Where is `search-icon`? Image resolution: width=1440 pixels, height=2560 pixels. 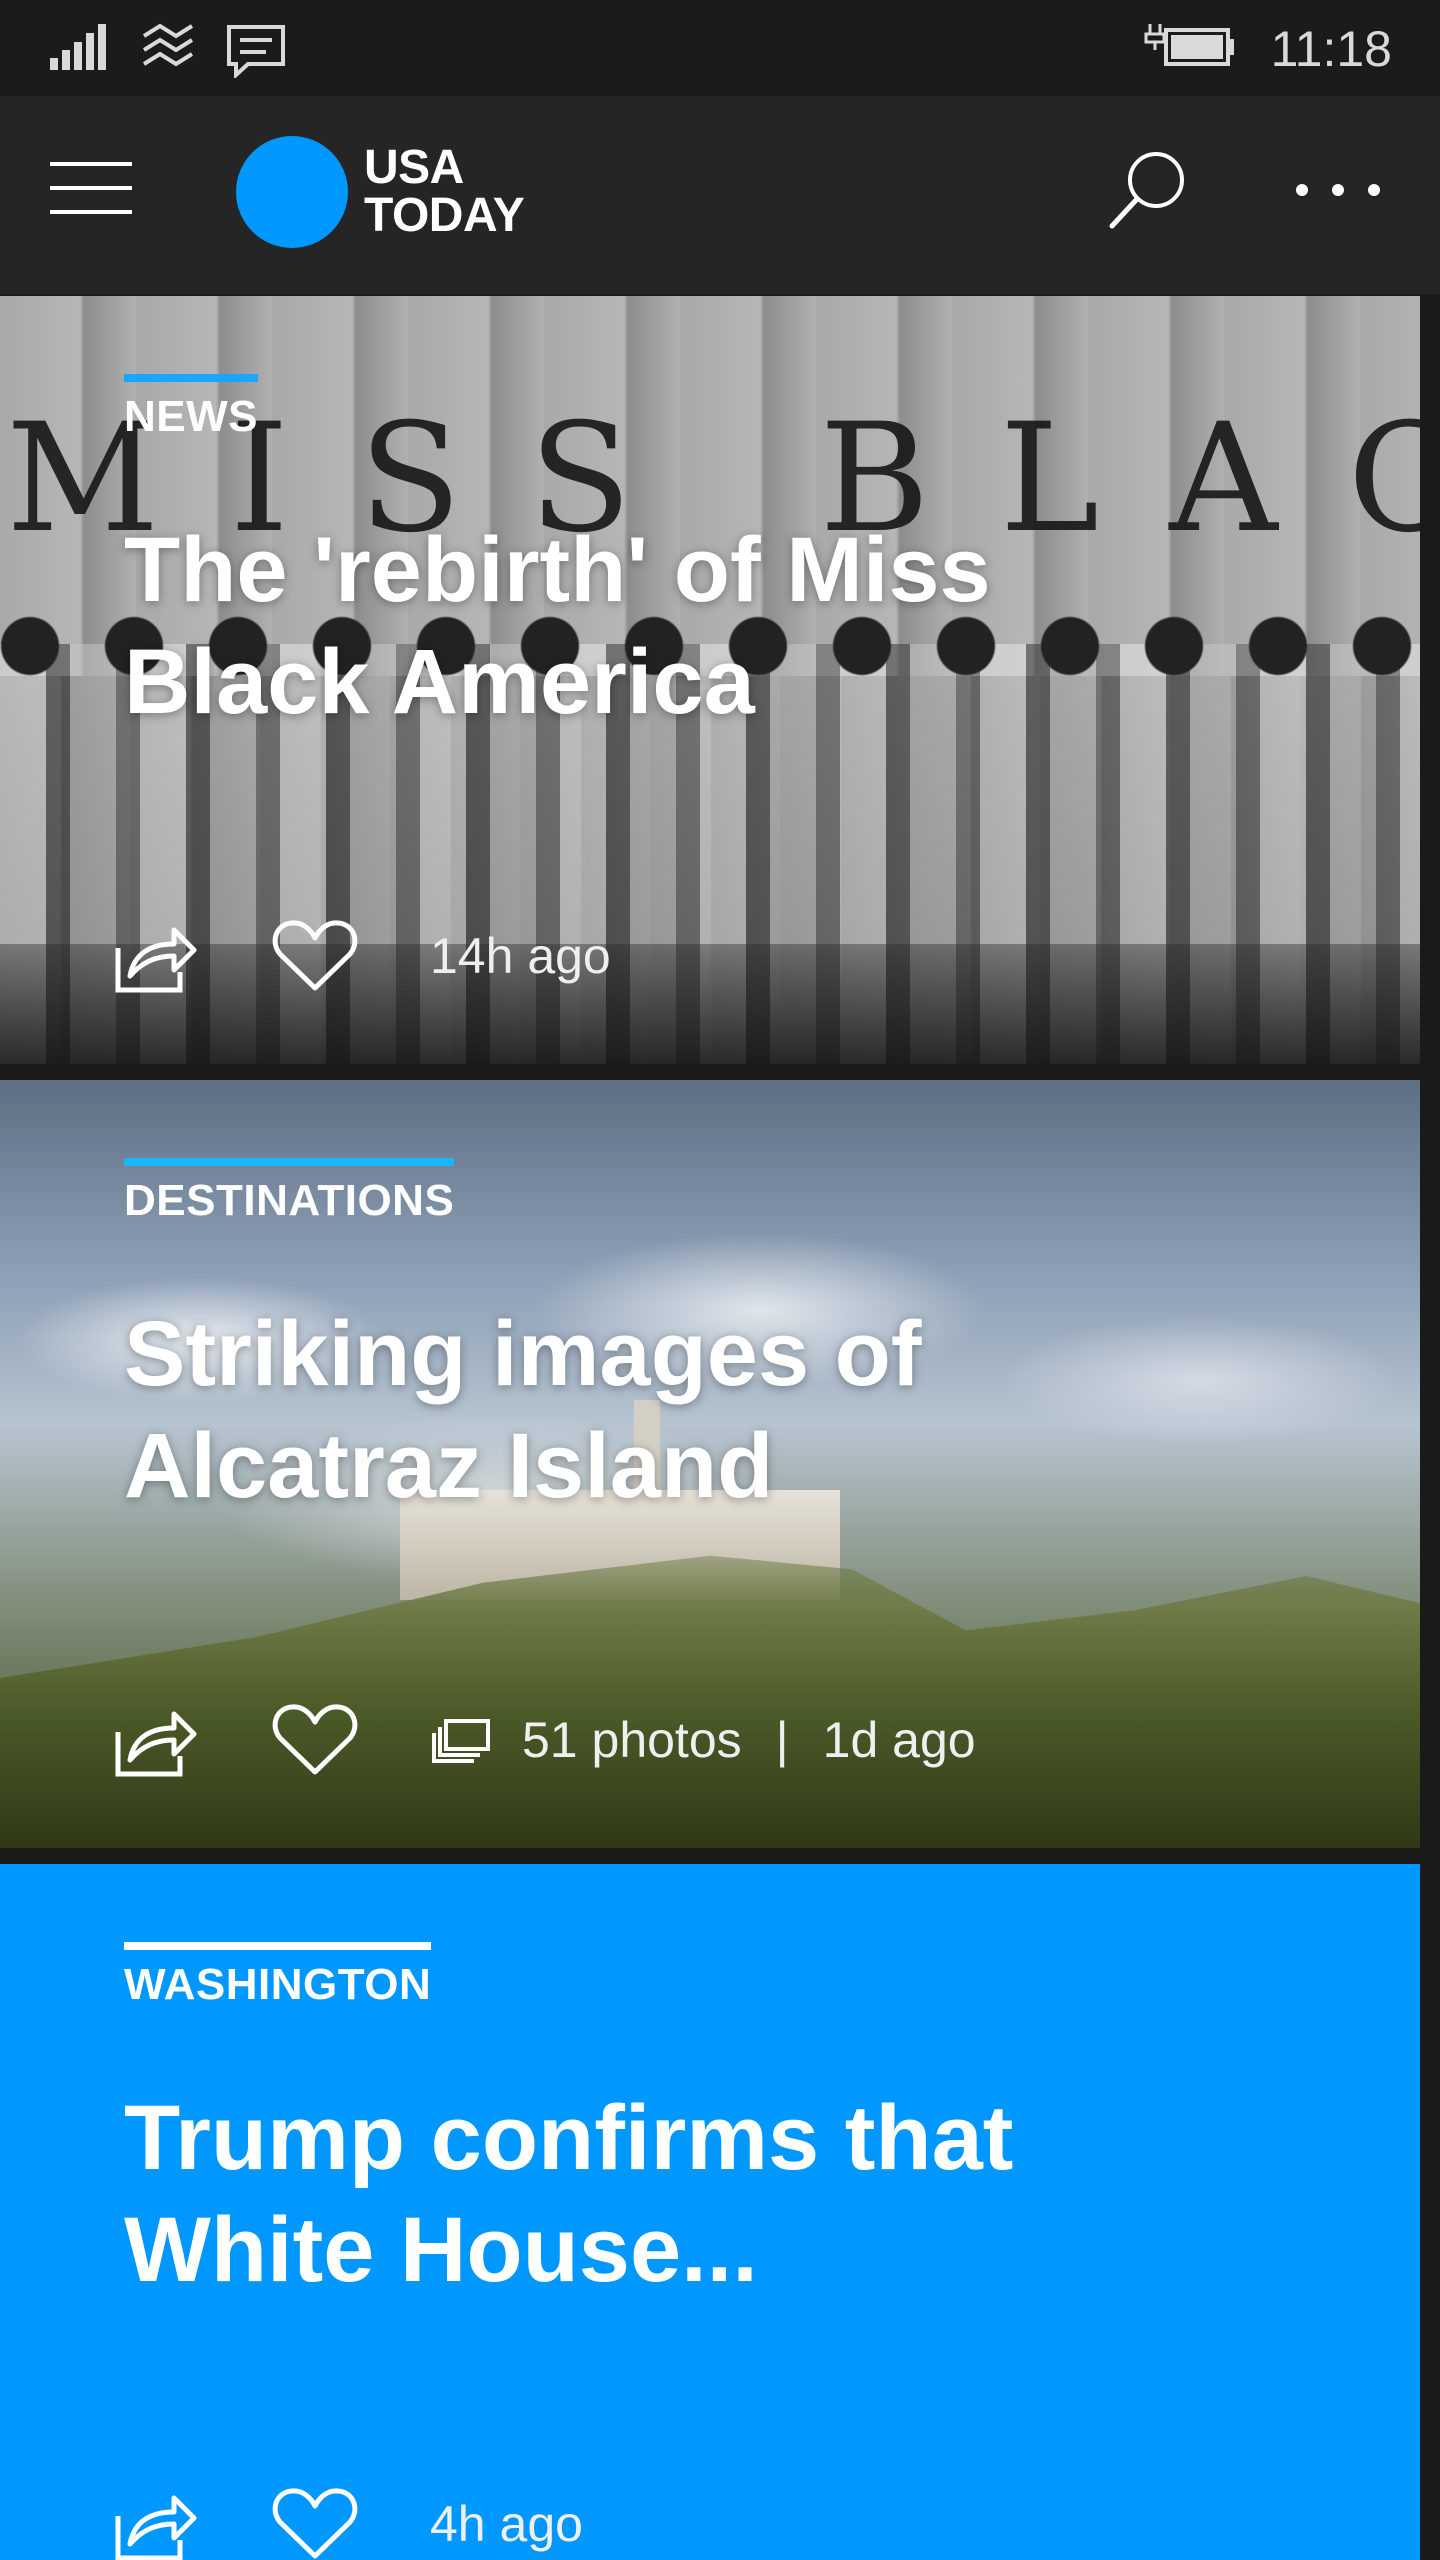 search-icon is located at coordinates (1148, 190).